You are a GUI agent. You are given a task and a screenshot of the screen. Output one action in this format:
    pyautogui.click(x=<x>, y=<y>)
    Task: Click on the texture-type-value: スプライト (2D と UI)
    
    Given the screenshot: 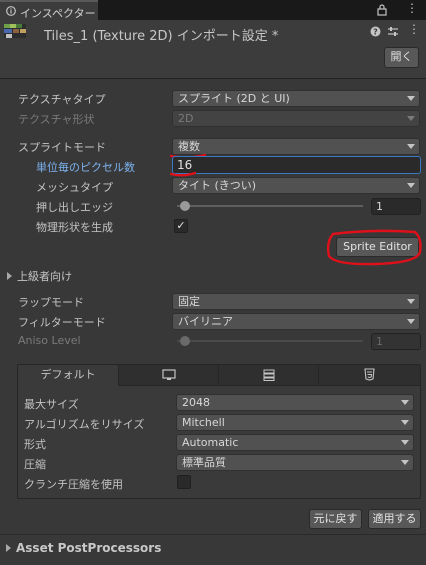 What is the action you would take?
    pyautogui.click(x=234, y=98)
    